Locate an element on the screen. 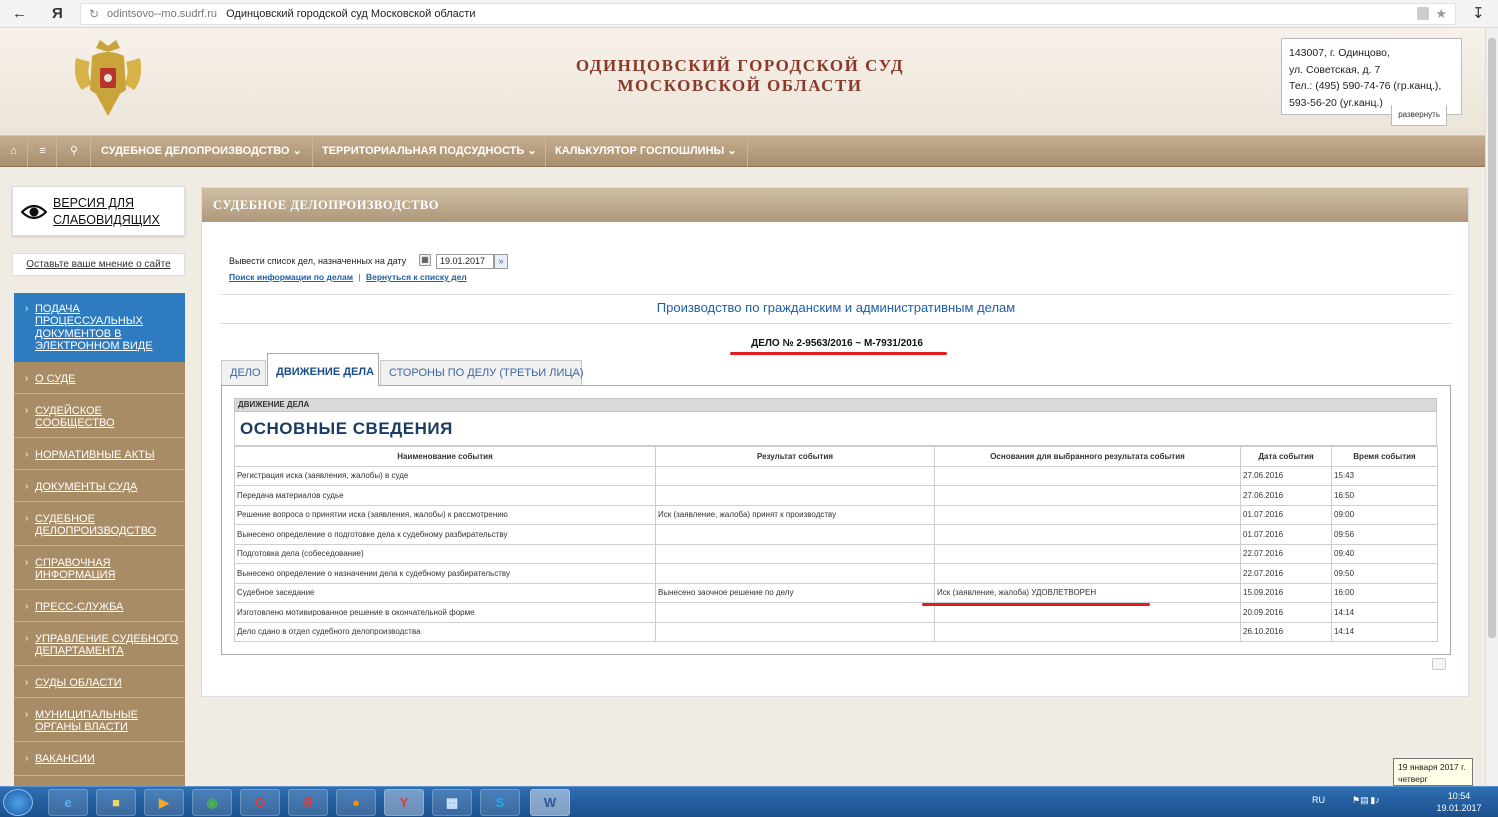 Image resolution: width=1498 pixels, height=817 pixels. sidebar-item-judicial-department: › УПРАВЛЕНИЕ СУДЕБНОГО ДЕПАРТАМЕНТА is located at coordinates (99, 644).